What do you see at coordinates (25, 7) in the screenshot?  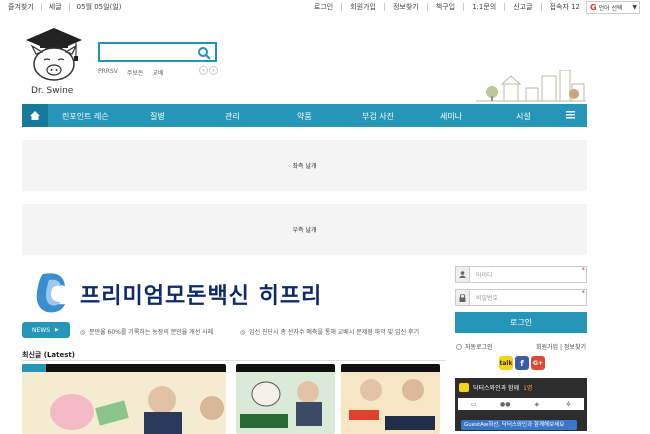 I see `favorites-link: 즐겨찾기` at bounding box center [25, 7].